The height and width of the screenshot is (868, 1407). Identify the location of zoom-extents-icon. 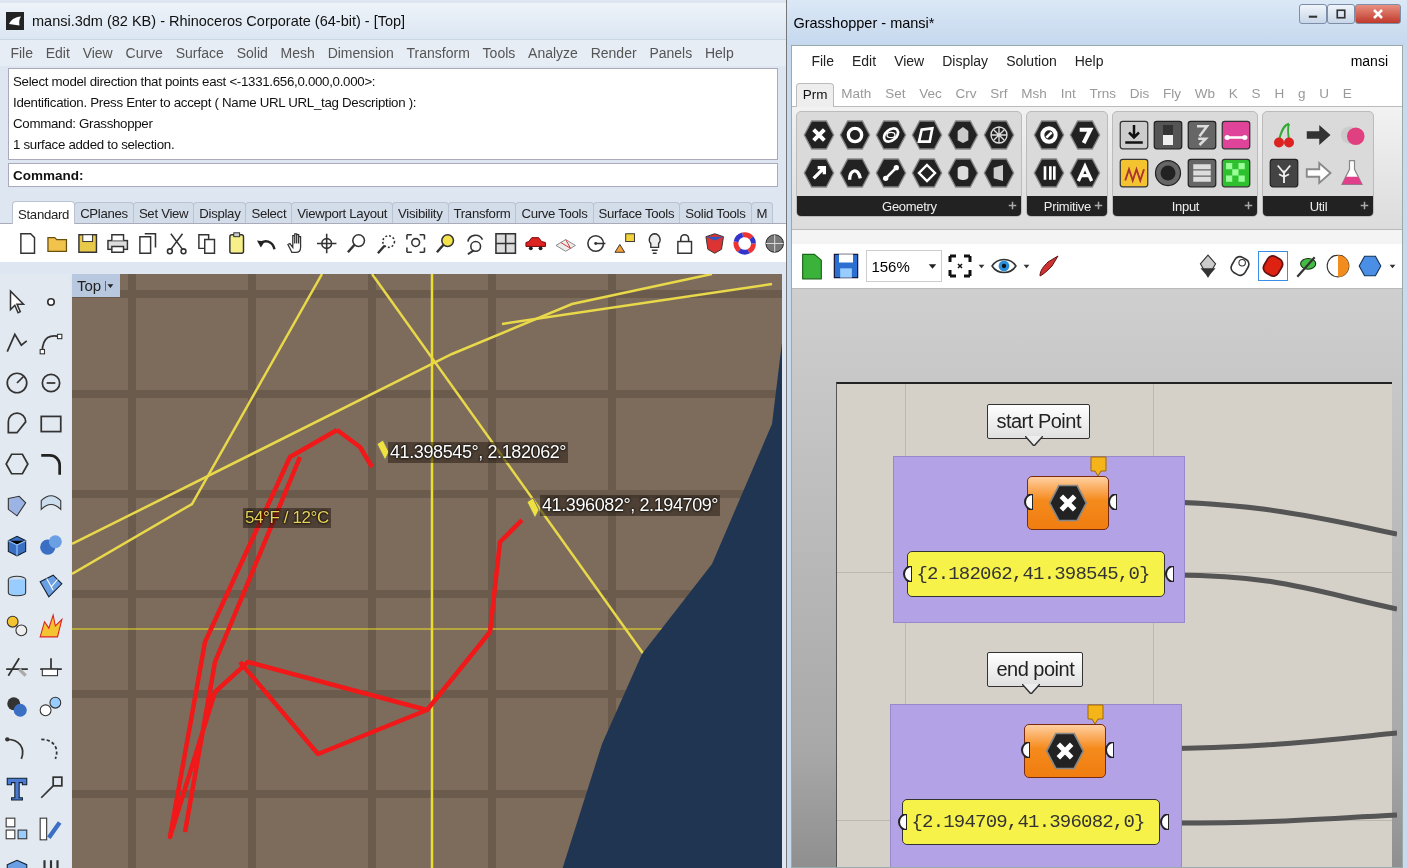
(960, 266).